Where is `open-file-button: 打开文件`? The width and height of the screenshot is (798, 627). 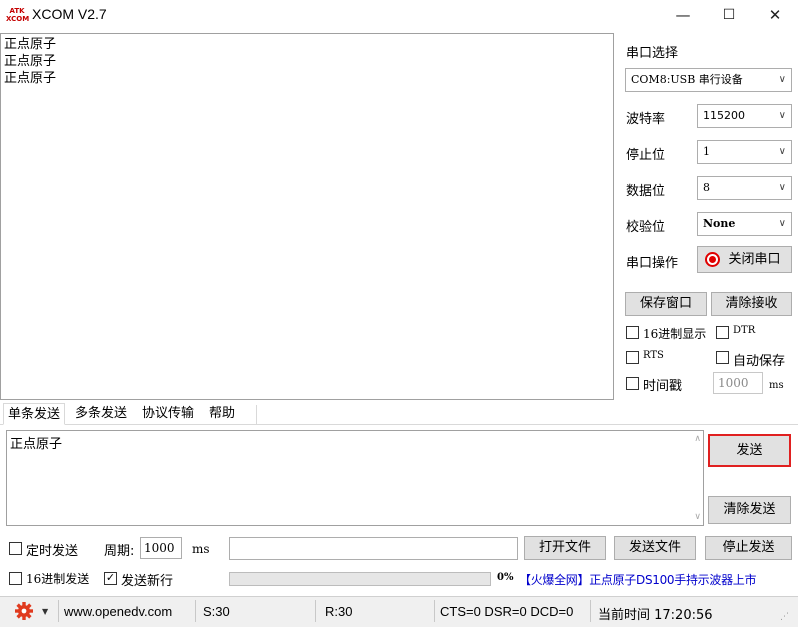 open-file-button: 打开文件 is located at coordinates (565, 548).